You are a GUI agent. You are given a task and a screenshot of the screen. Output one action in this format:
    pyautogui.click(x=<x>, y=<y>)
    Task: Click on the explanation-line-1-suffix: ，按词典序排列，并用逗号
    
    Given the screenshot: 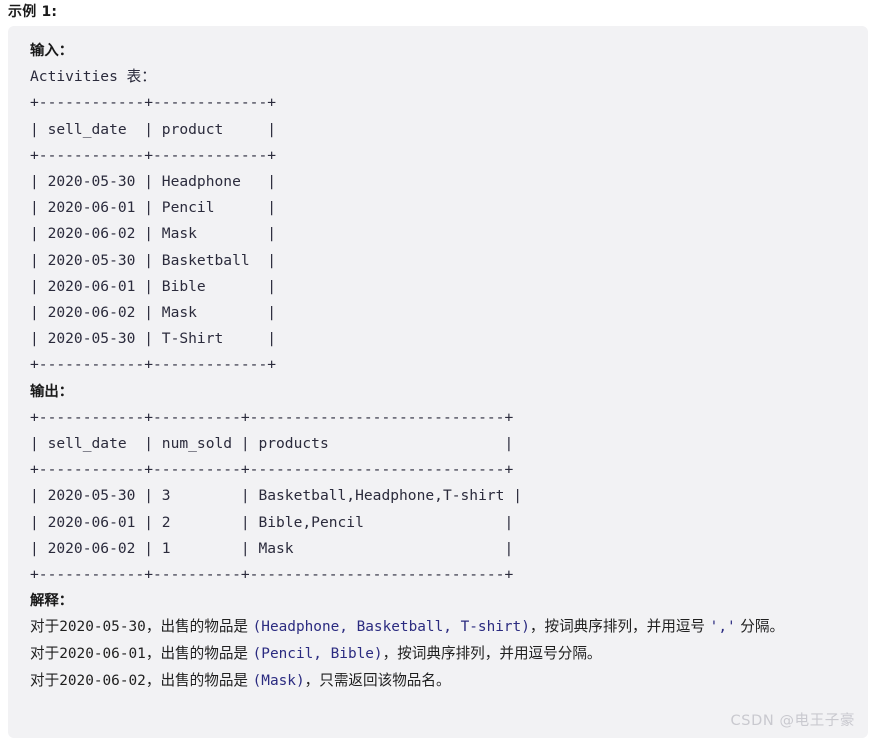 What is the action you would take?
    pyautogui.click(x=619, y=627)
    